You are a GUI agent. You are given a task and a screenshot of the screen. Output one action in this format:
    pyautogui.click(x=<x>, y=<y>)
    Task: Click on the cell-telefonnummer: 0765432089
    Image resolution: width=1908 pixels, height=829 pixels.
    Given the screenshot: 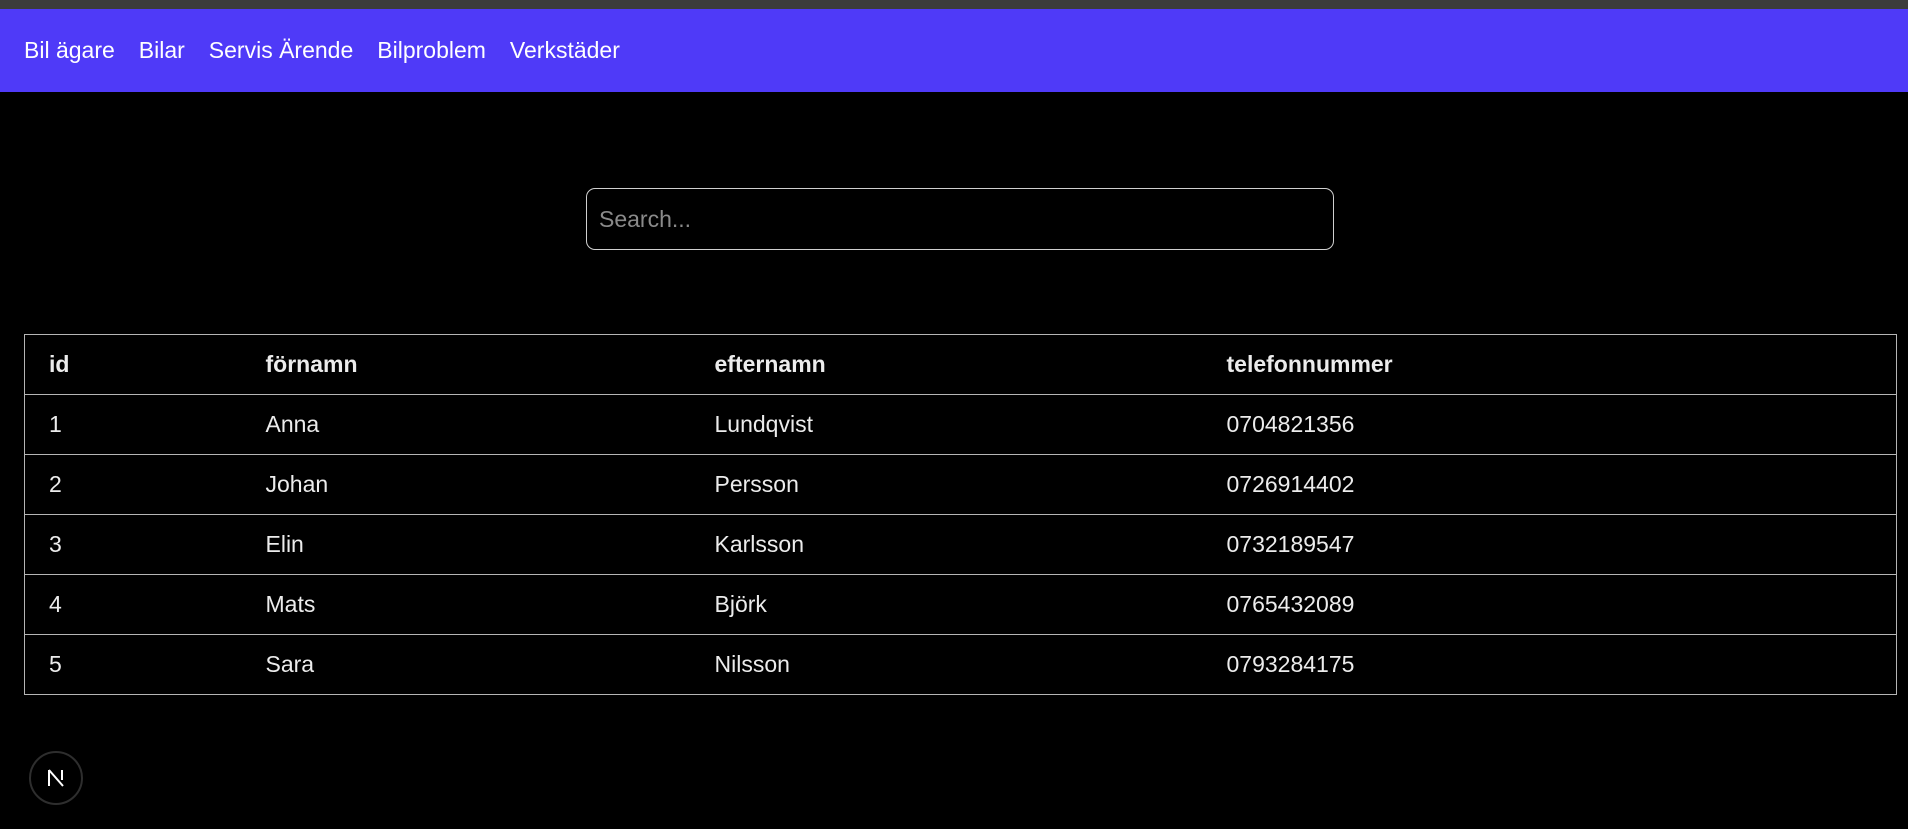 What is the action you would take?
    pyautogui.click(x=1549, y=604)
    